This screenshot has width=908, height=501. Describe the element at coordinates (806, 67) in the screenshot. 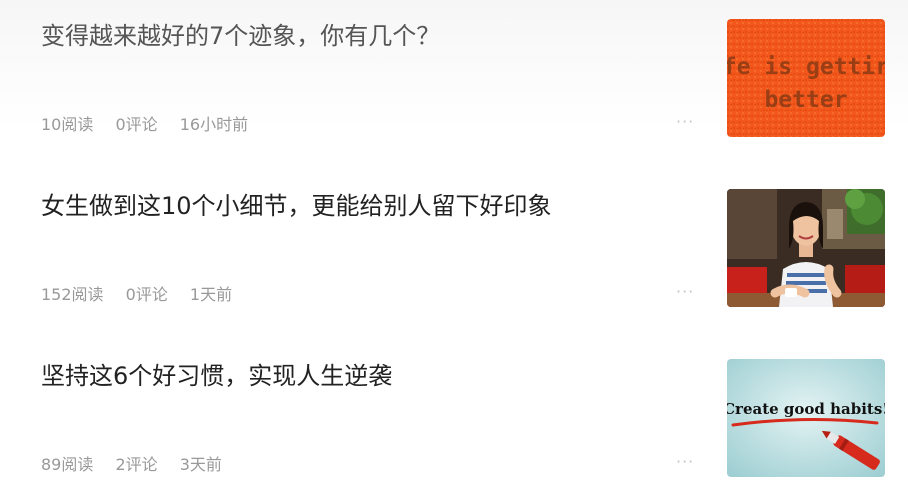

I see `thumbnail-text-line1: fe is gettir` at that location.